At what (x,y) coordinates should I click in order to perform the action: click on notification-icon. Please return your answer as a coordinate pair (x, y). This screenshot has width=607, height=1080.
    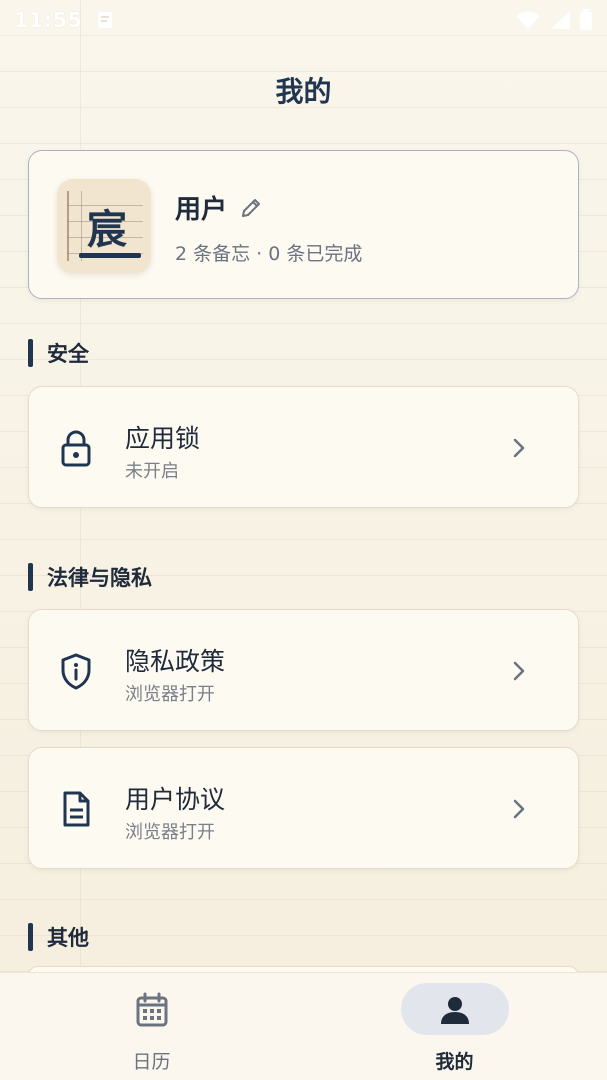
    Looking at the image, I should click on (104, 20).